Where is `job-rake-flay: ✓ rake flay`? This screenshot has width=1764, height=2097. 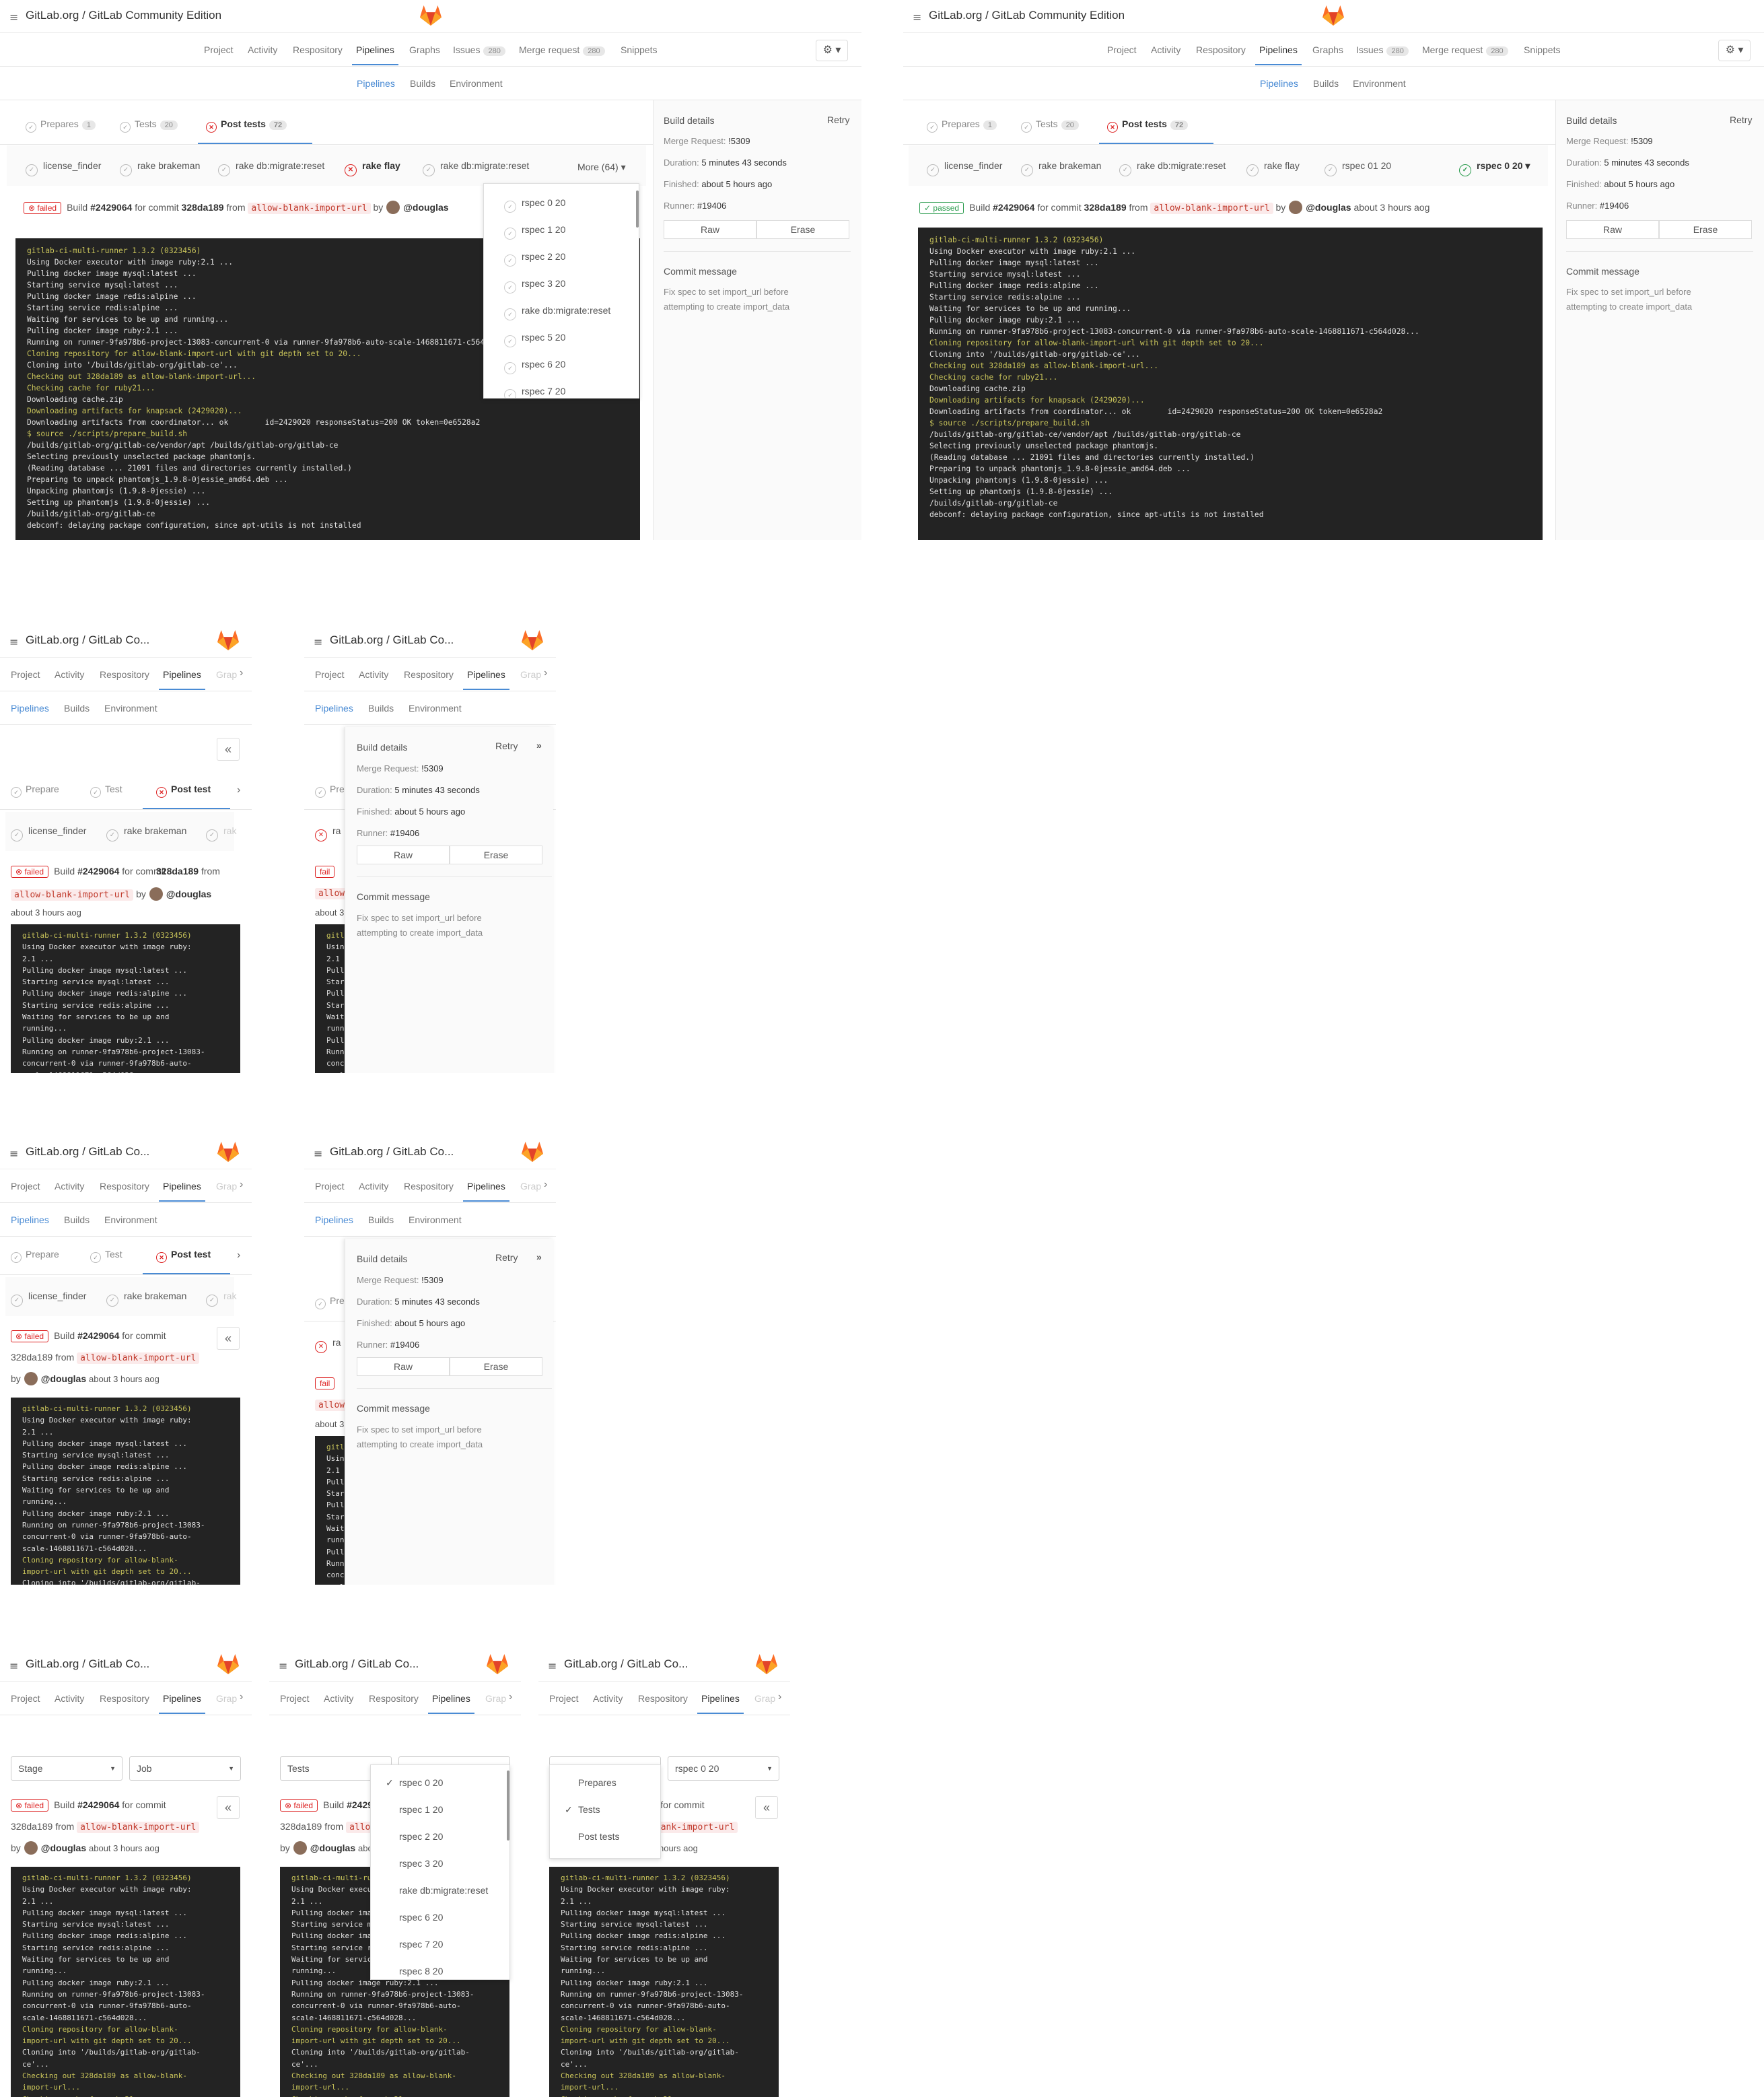 job-rake-flay: ✓ rake flay is located at coordinates (1273, 168).